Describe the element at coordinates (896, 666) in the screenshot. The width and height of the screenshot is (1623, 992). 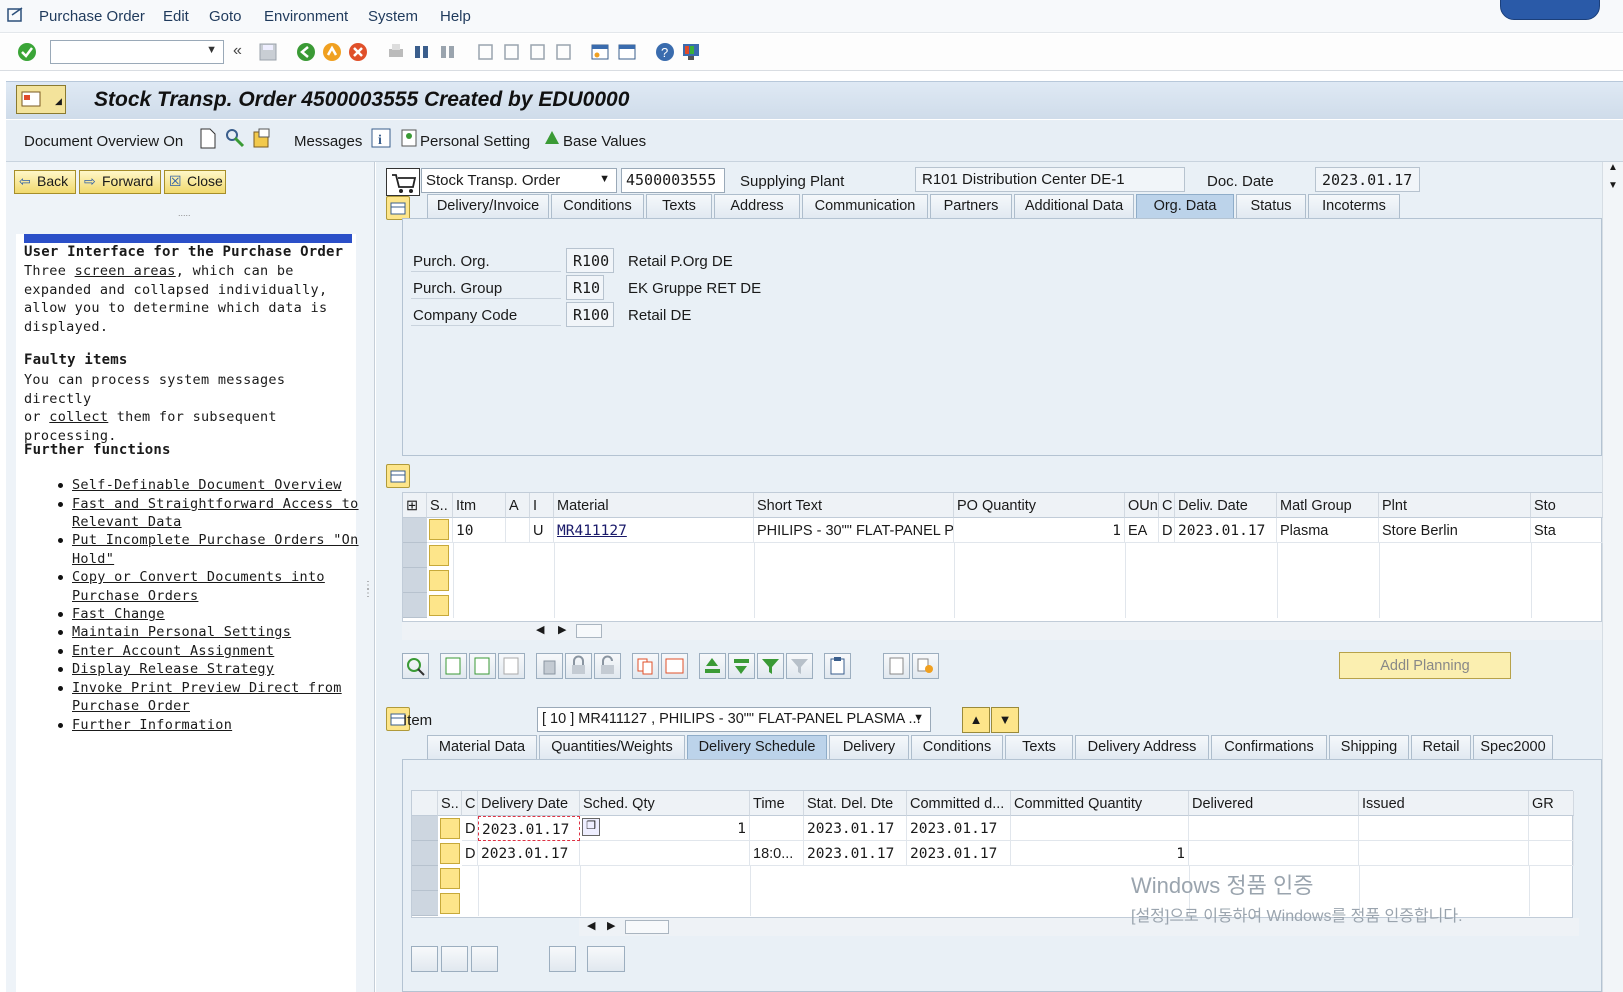
I see `conditions-button` at that location.